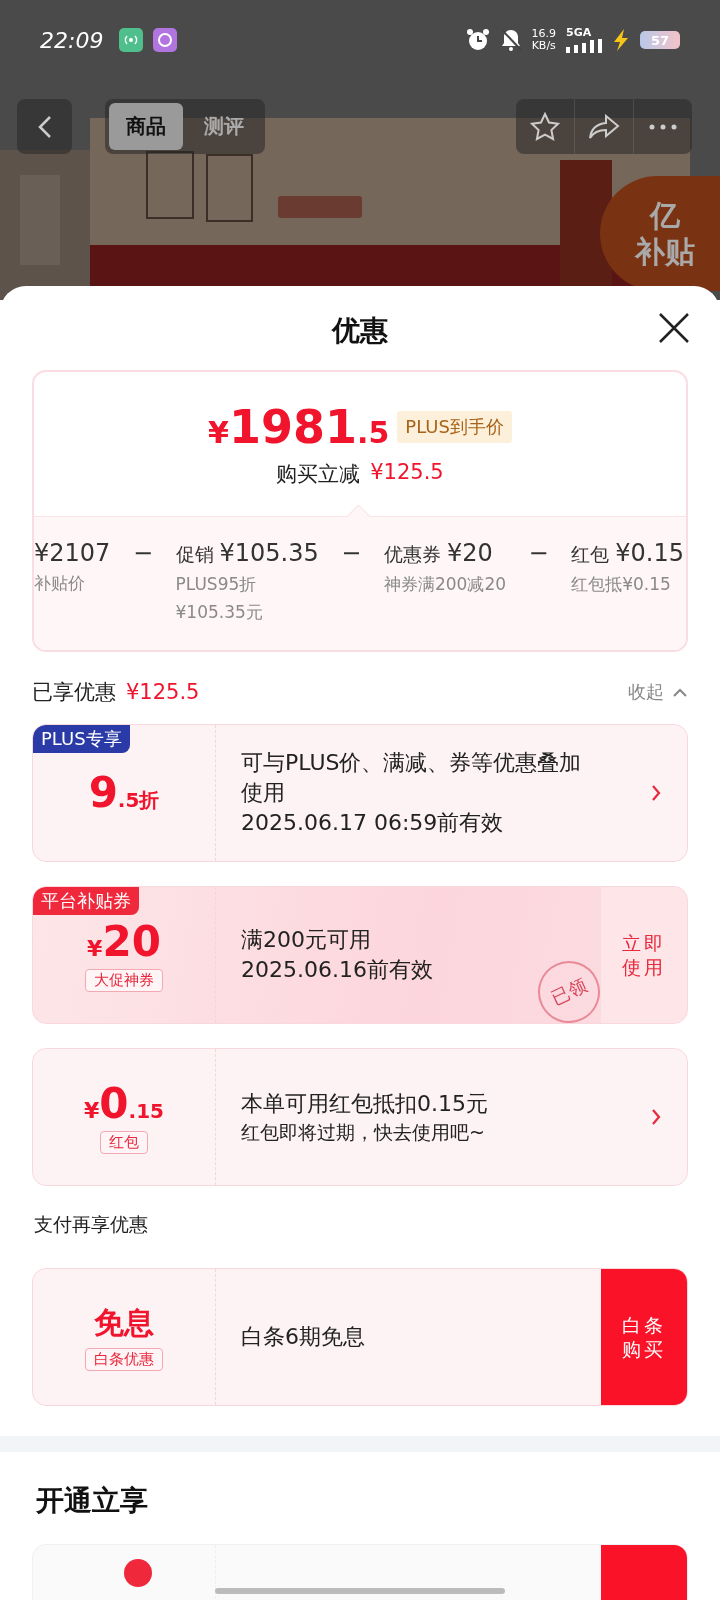  I want to click on back-icon, so click(44, 126).